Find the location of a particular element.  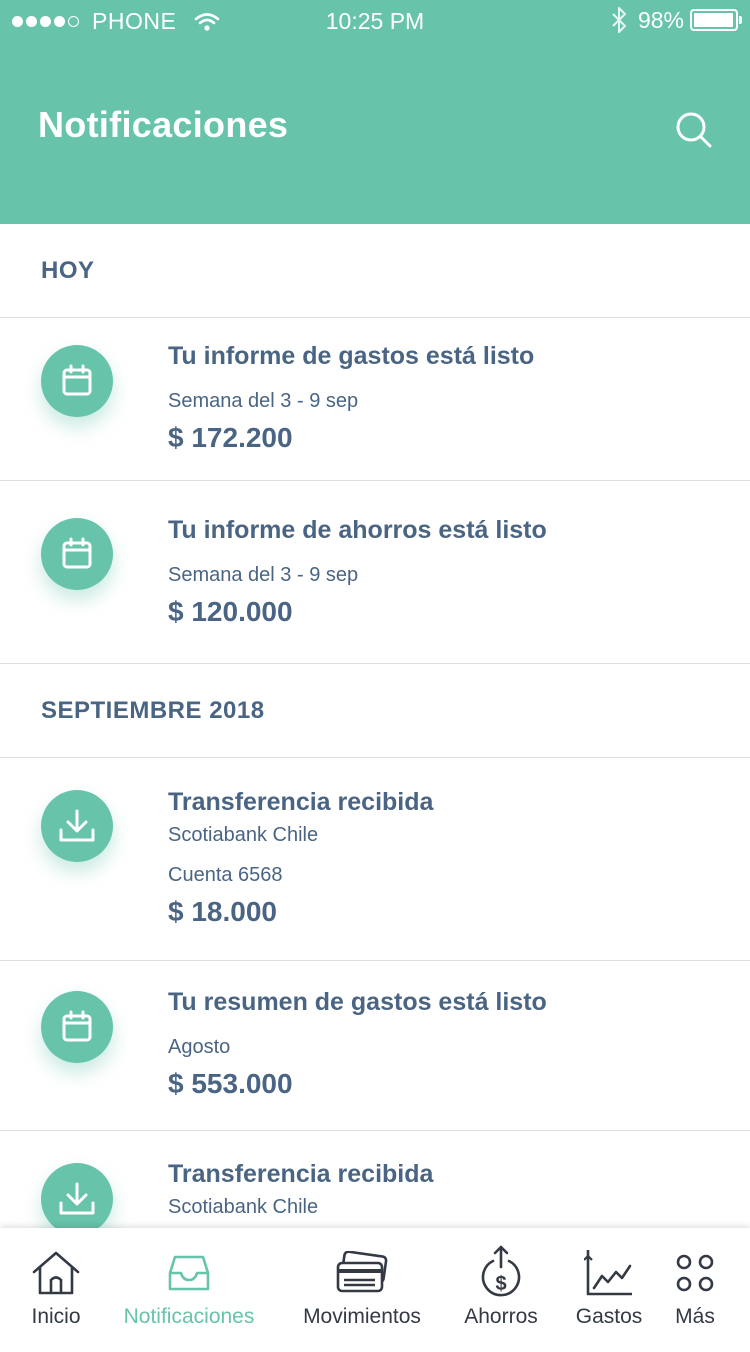

tab-inicio: Inicio is located at coordinates (56, 1290).